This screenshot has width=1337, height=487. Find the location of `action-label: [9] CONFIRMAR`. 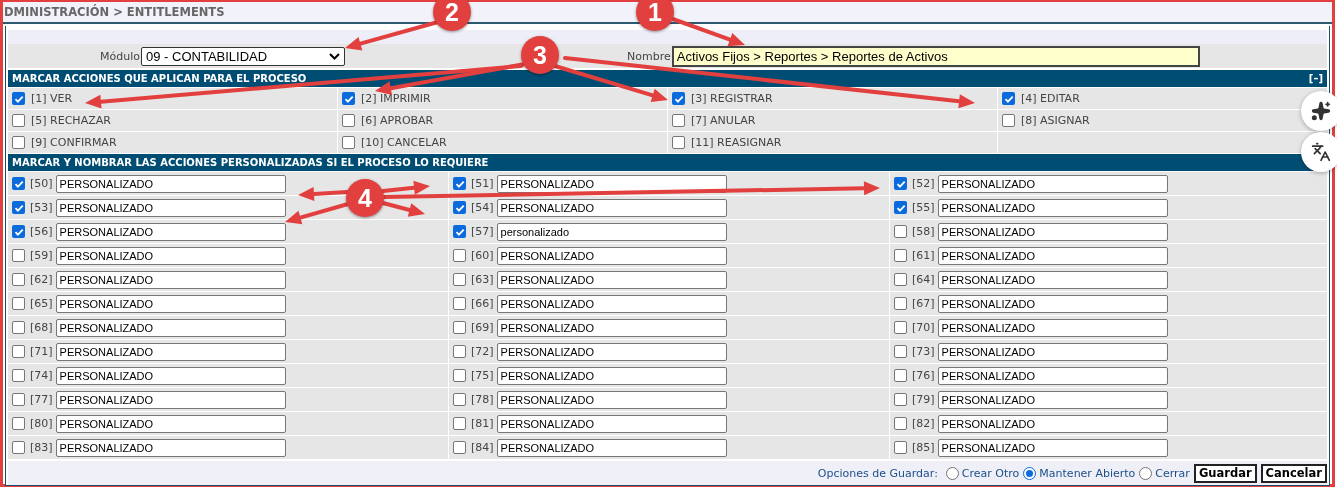

action-label: [9] CONFIRMAR is located at coordinates (74, 142).